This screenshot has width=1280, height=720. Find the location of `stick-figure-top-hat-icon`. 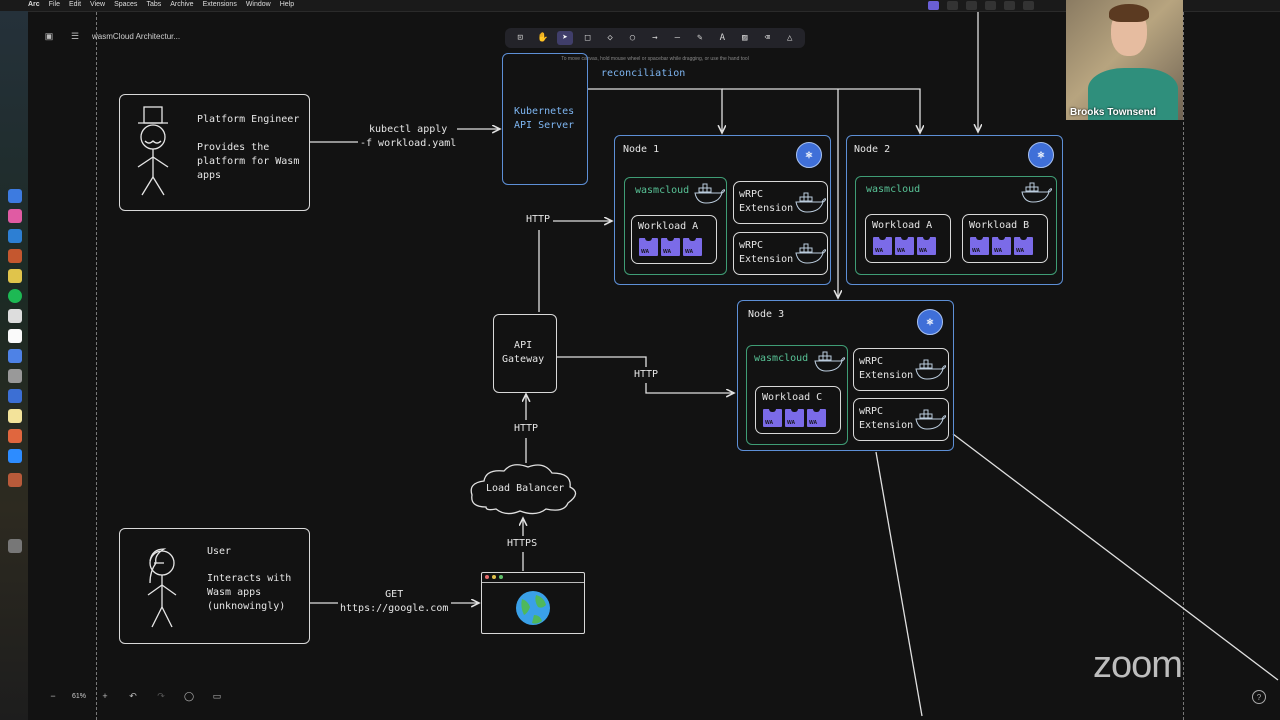

stick-figure-top-hat-icon is located at coordinates (153, 151).